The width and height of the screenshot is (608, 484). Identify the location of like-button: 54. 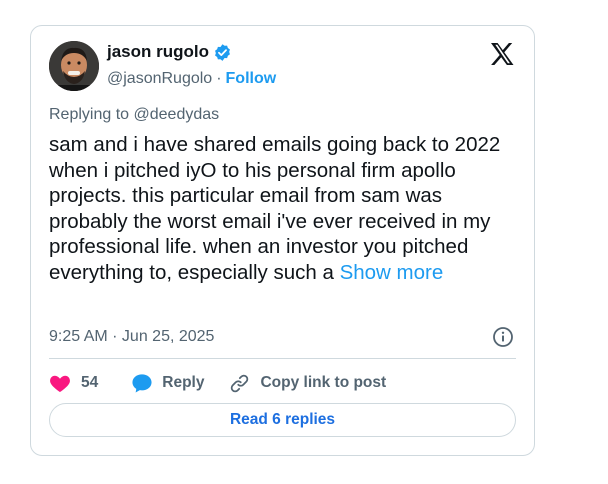
(73, 383).